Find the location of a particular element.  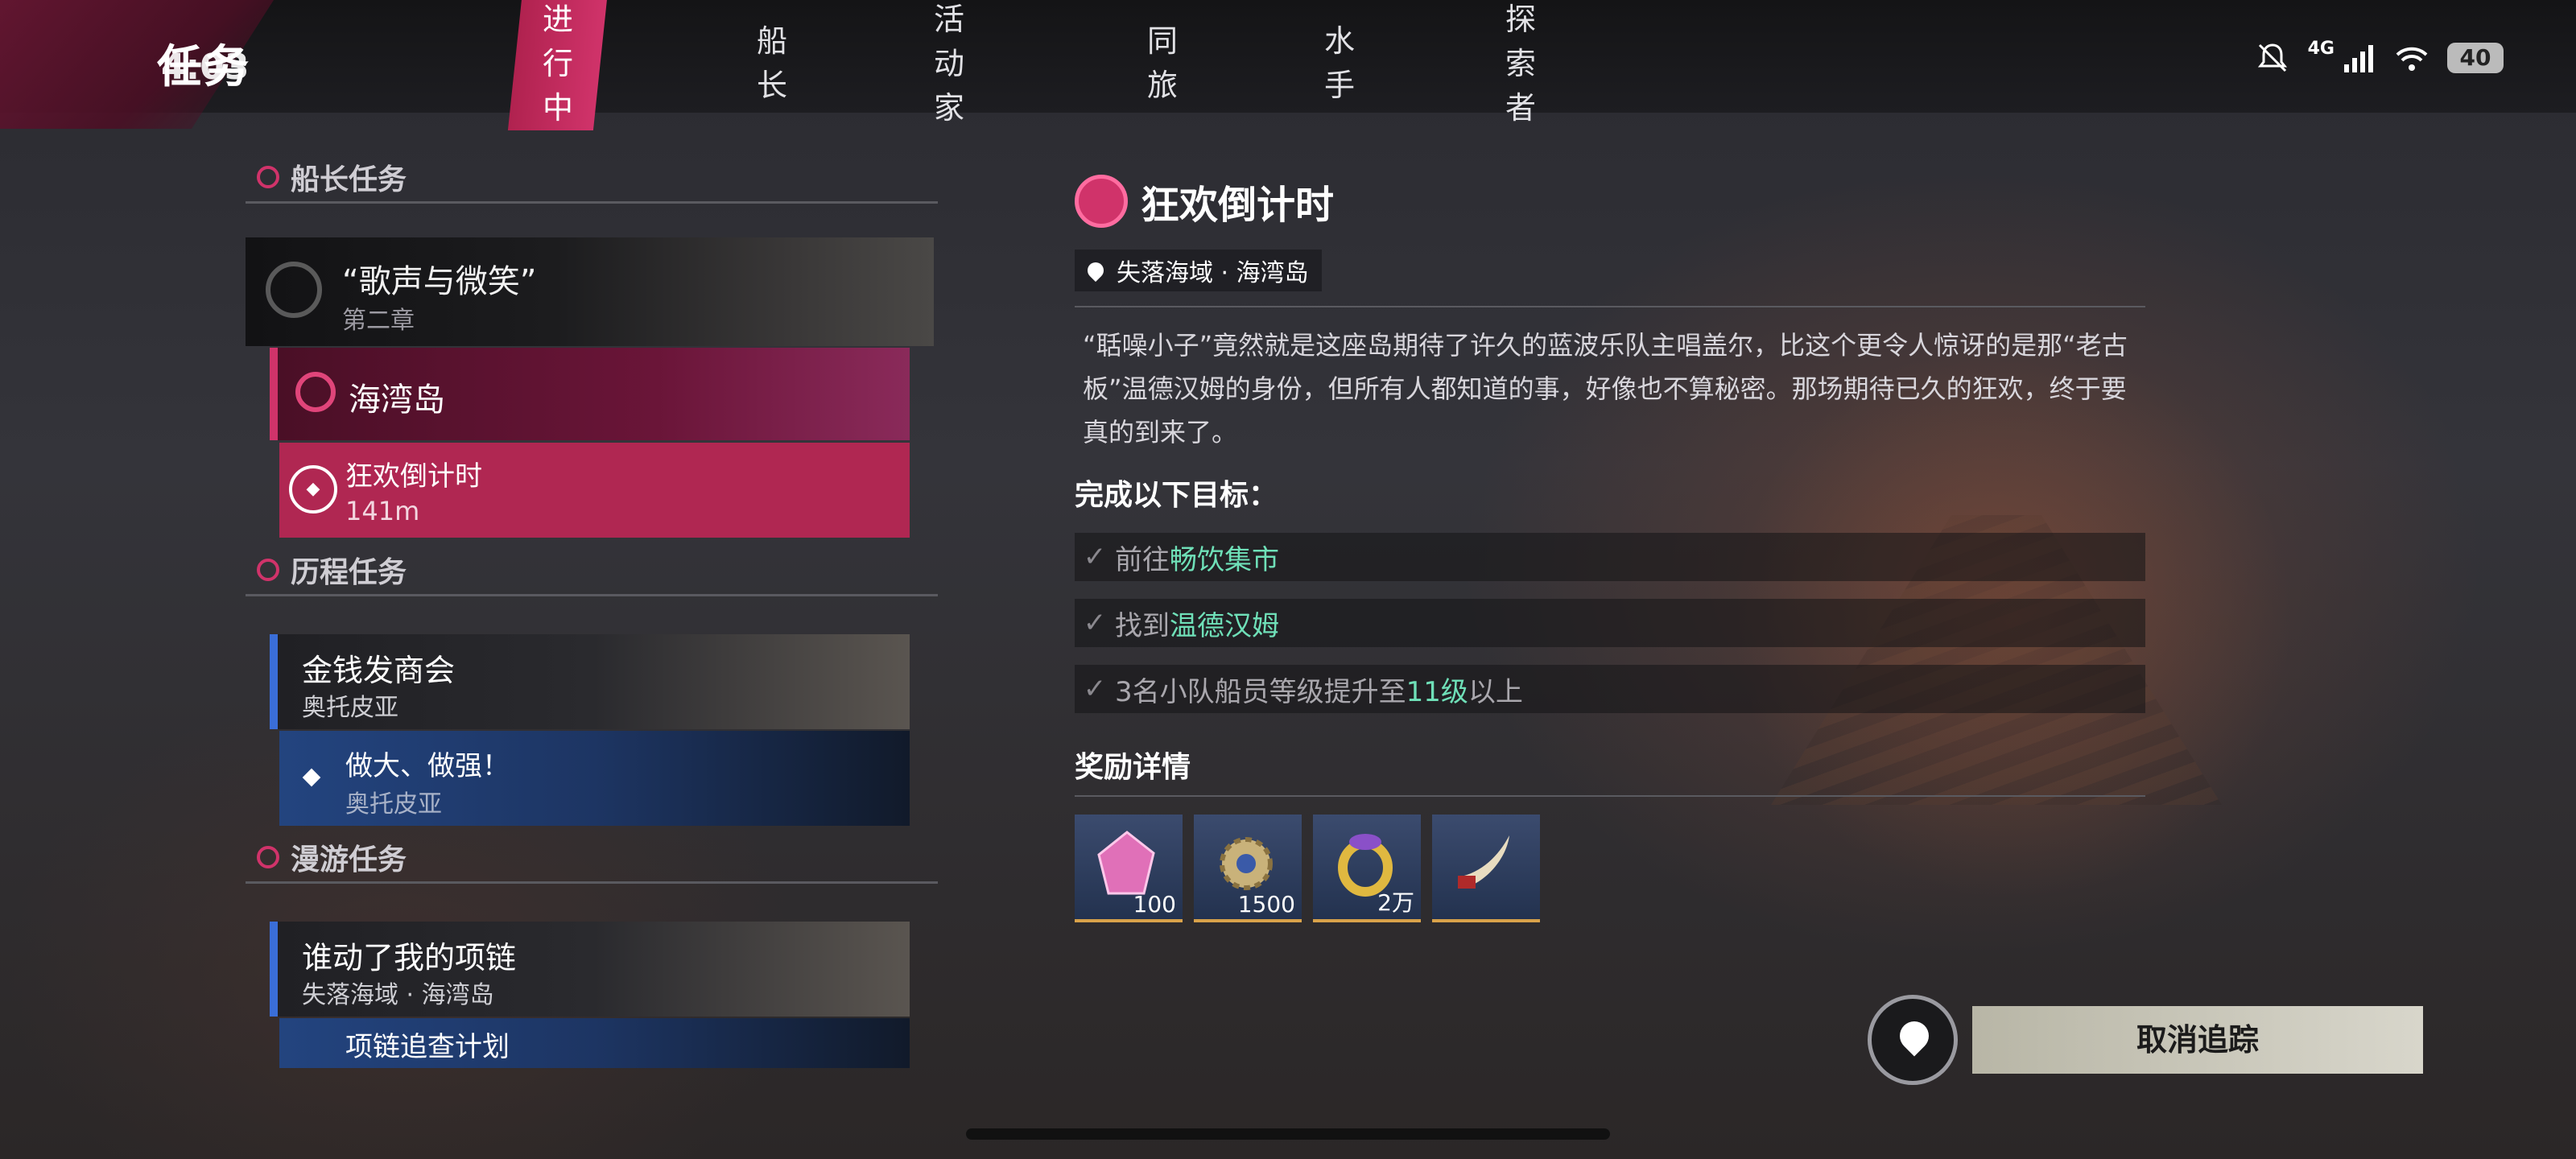

reward-item is located at coordinates (1486, 868).